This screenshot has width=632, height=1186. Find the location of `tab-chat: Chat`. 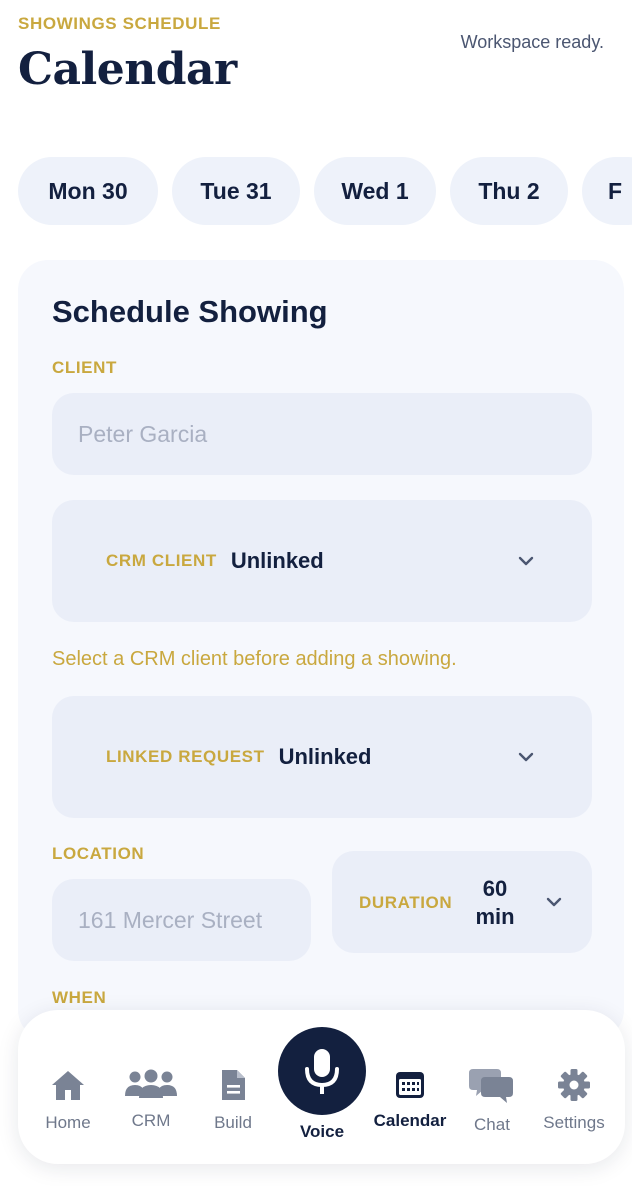

tab-chat: Chat is located at coordinates (492, 1100).